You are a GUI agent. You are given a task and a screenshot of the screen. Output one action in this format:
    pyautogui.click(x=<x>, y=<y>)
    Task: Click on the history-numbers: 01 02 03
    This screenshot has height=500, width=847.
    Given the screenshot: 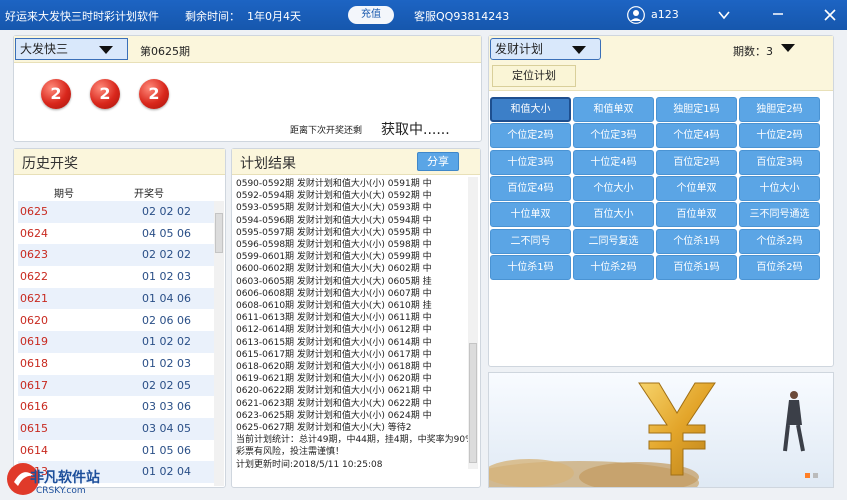 What is the action you would take?
    pyautogui.click(x=166, y=363)
    